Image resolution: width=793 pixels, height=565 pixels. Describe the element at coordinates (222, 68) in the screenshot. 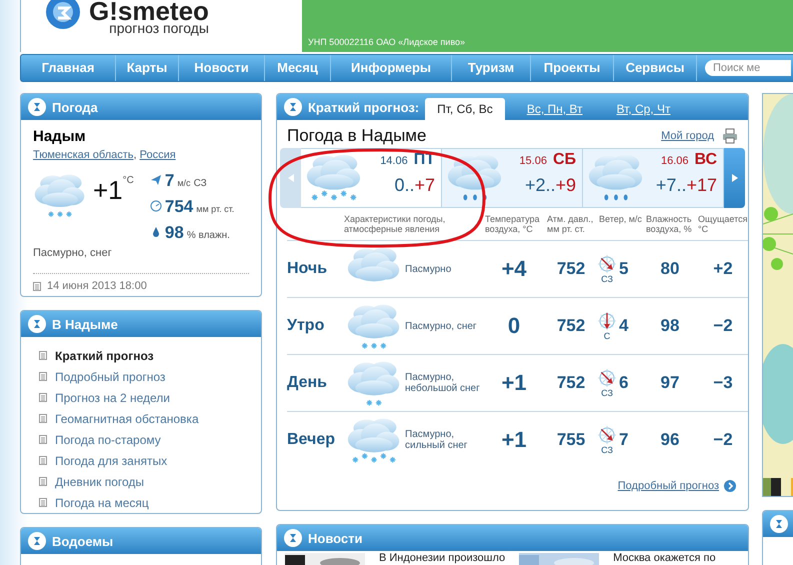

I see `nav-item: Новости` at that location.